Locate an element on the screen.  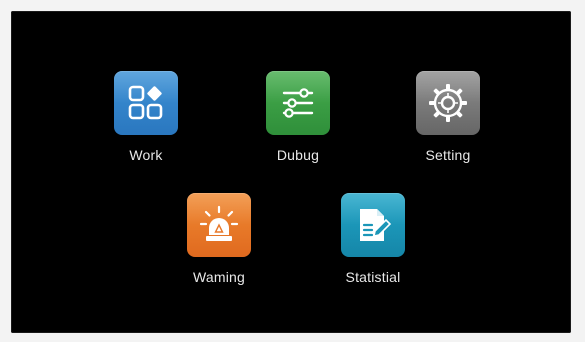
work-app-label: Work is located at coordinates (146, 155).